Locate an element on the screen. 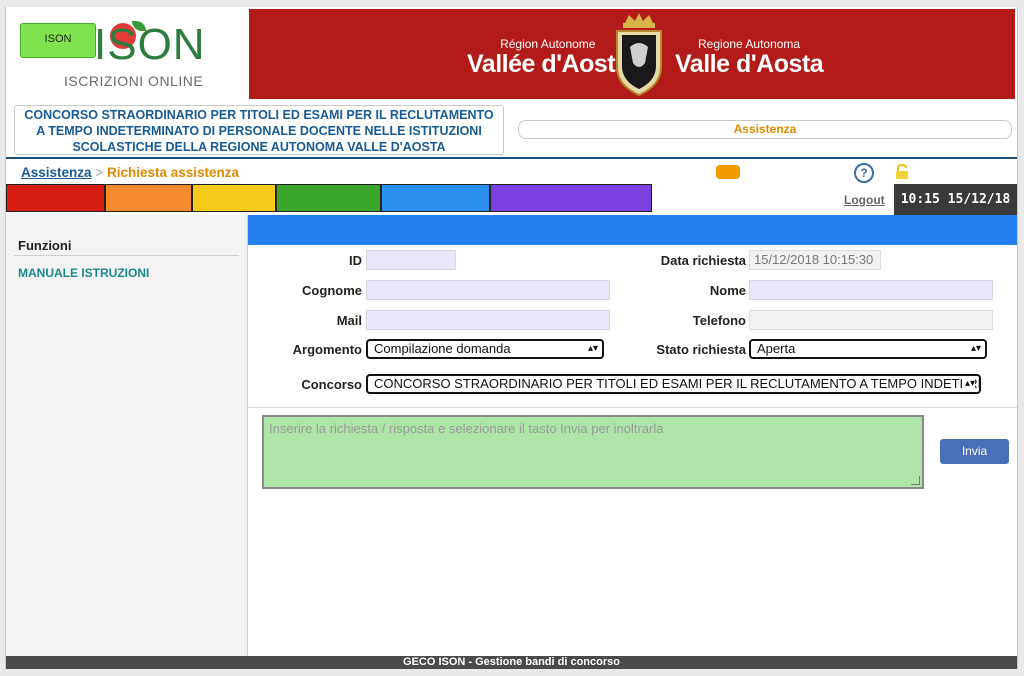 The image size is (1024, 676). color-tab-green is located at coordinates (328, 198).